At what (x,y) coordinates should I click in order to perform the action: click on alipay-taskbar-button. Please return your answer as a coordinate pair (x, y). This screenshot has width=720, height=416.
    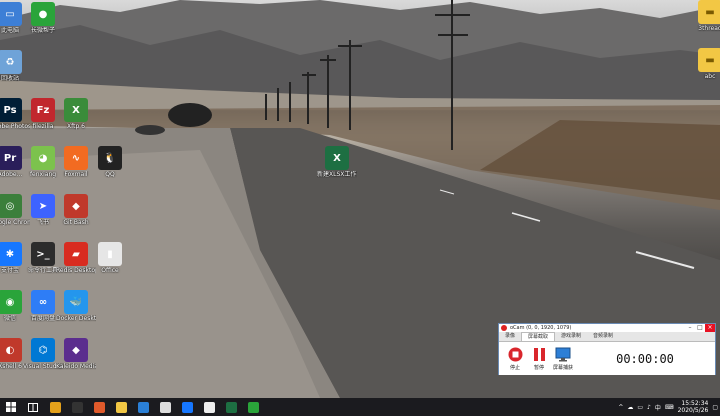
    Looking at the image, I should click on (187, 407).